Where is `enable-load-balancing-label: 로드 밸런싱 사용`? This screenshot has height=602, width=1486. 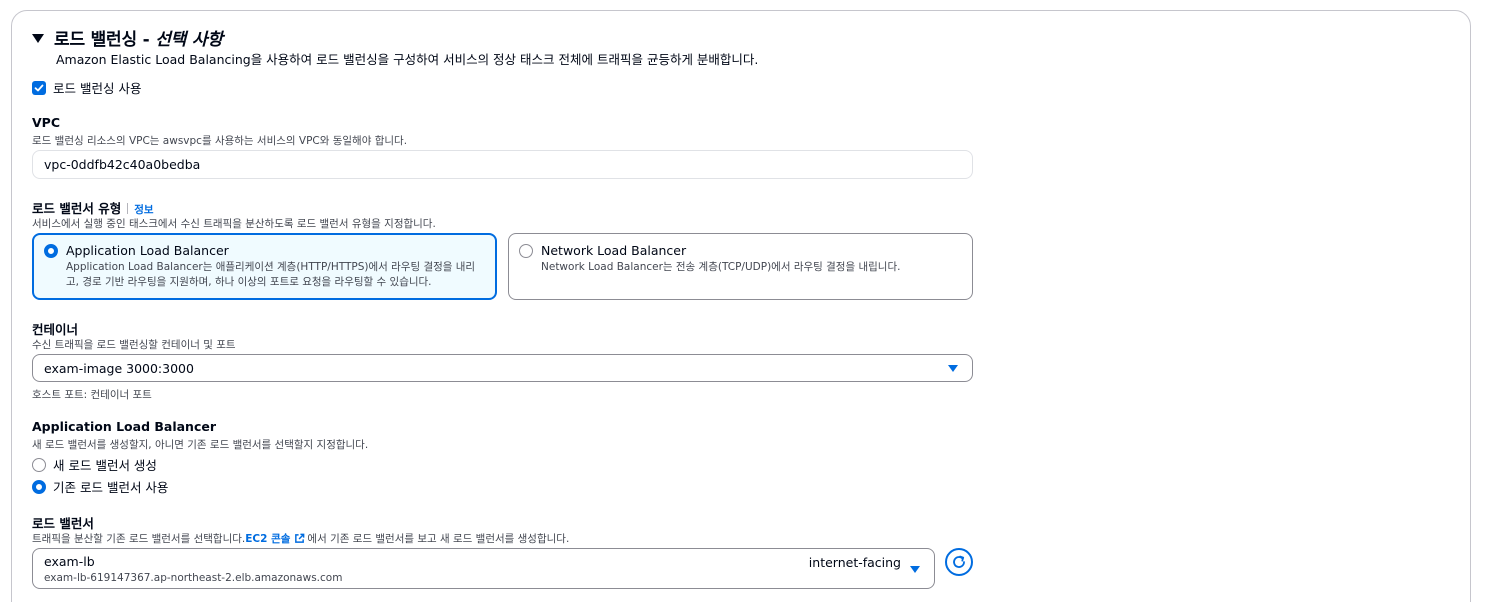 enable-load-balancing-label: 로드 밸런싱 사용 is located at coordinates (97, 88).